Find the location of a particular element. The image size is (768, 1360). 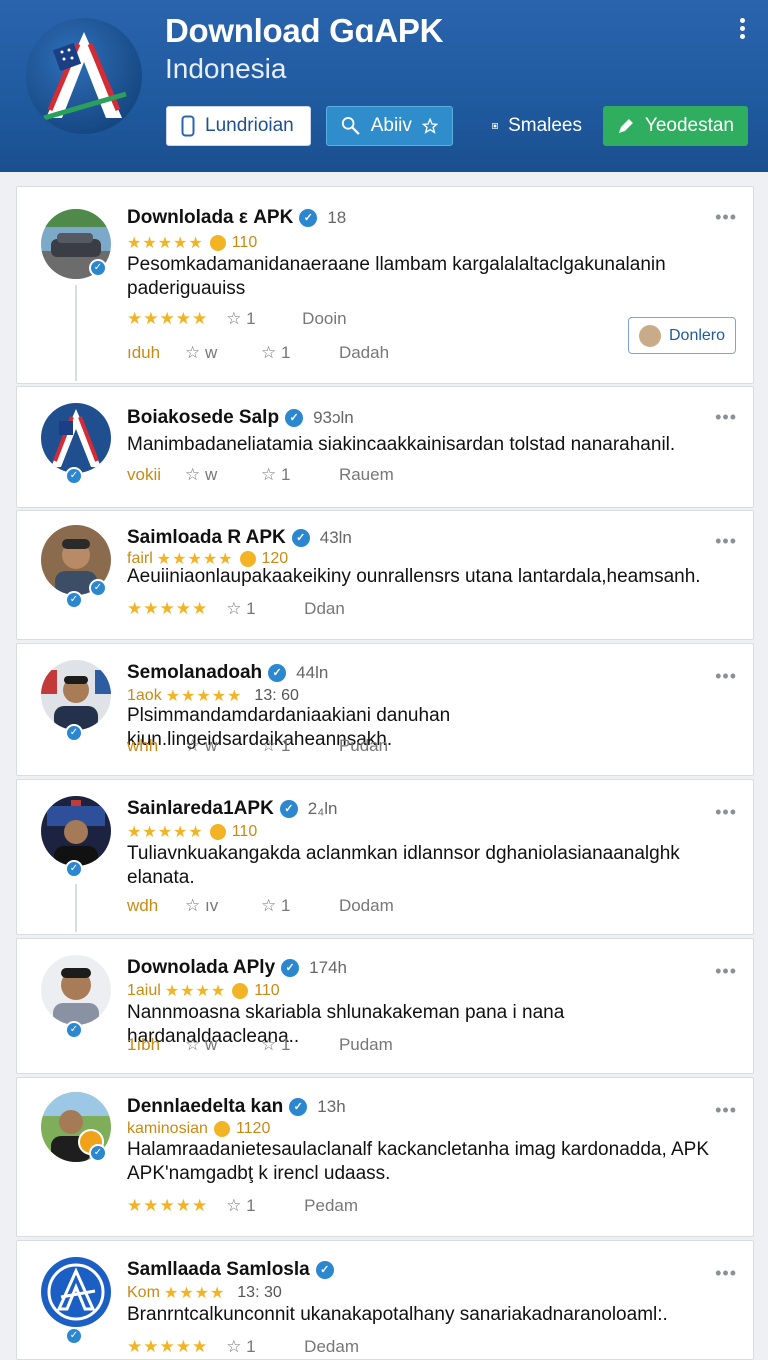

author-name: Sainlareda1APK is located at coordinates (200, 809).